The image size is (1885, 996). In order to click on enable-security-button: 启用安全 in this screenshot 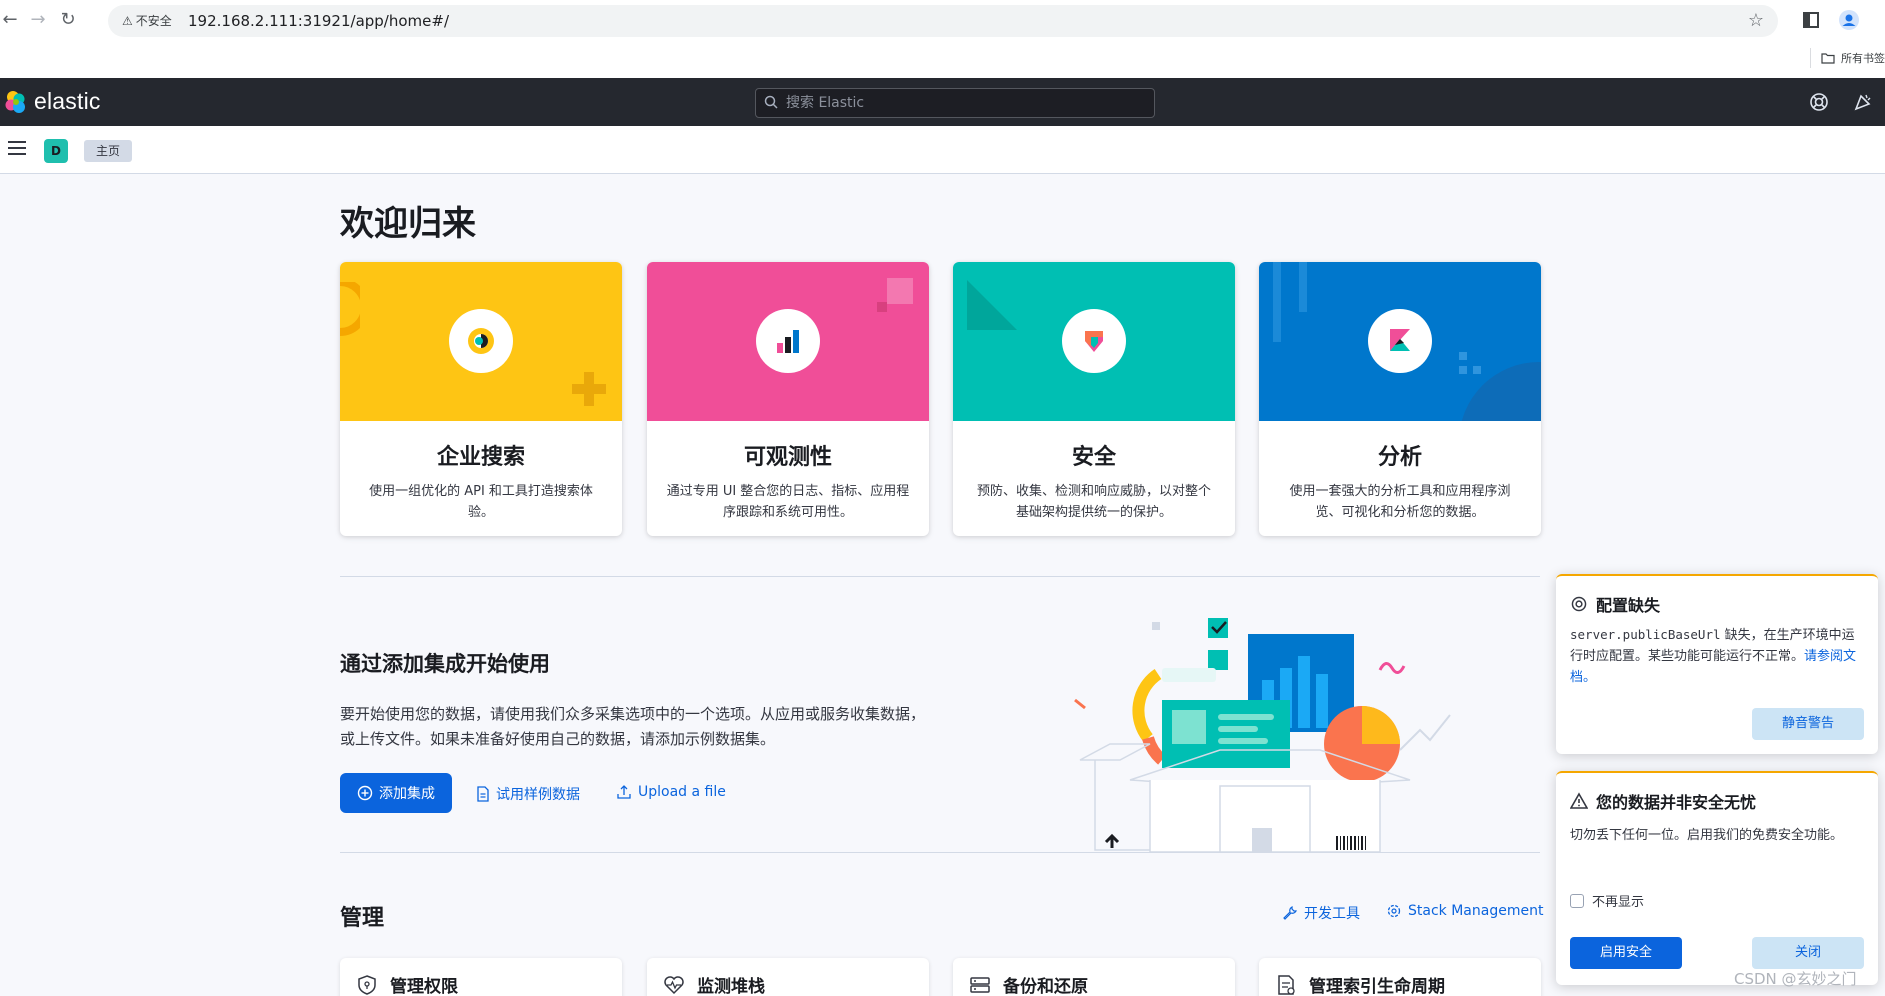, I will do `click(1626, 953)`.